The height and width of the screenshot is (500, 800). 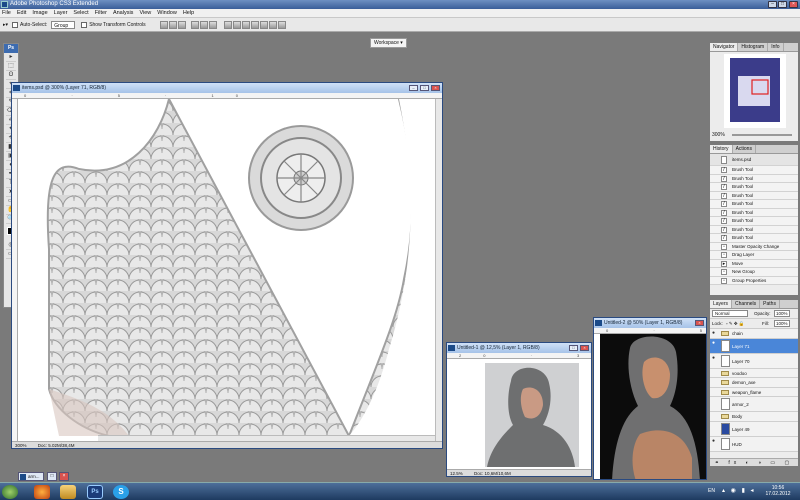 I want to click on tab-layers: Layers, so click(x=721, y=304).